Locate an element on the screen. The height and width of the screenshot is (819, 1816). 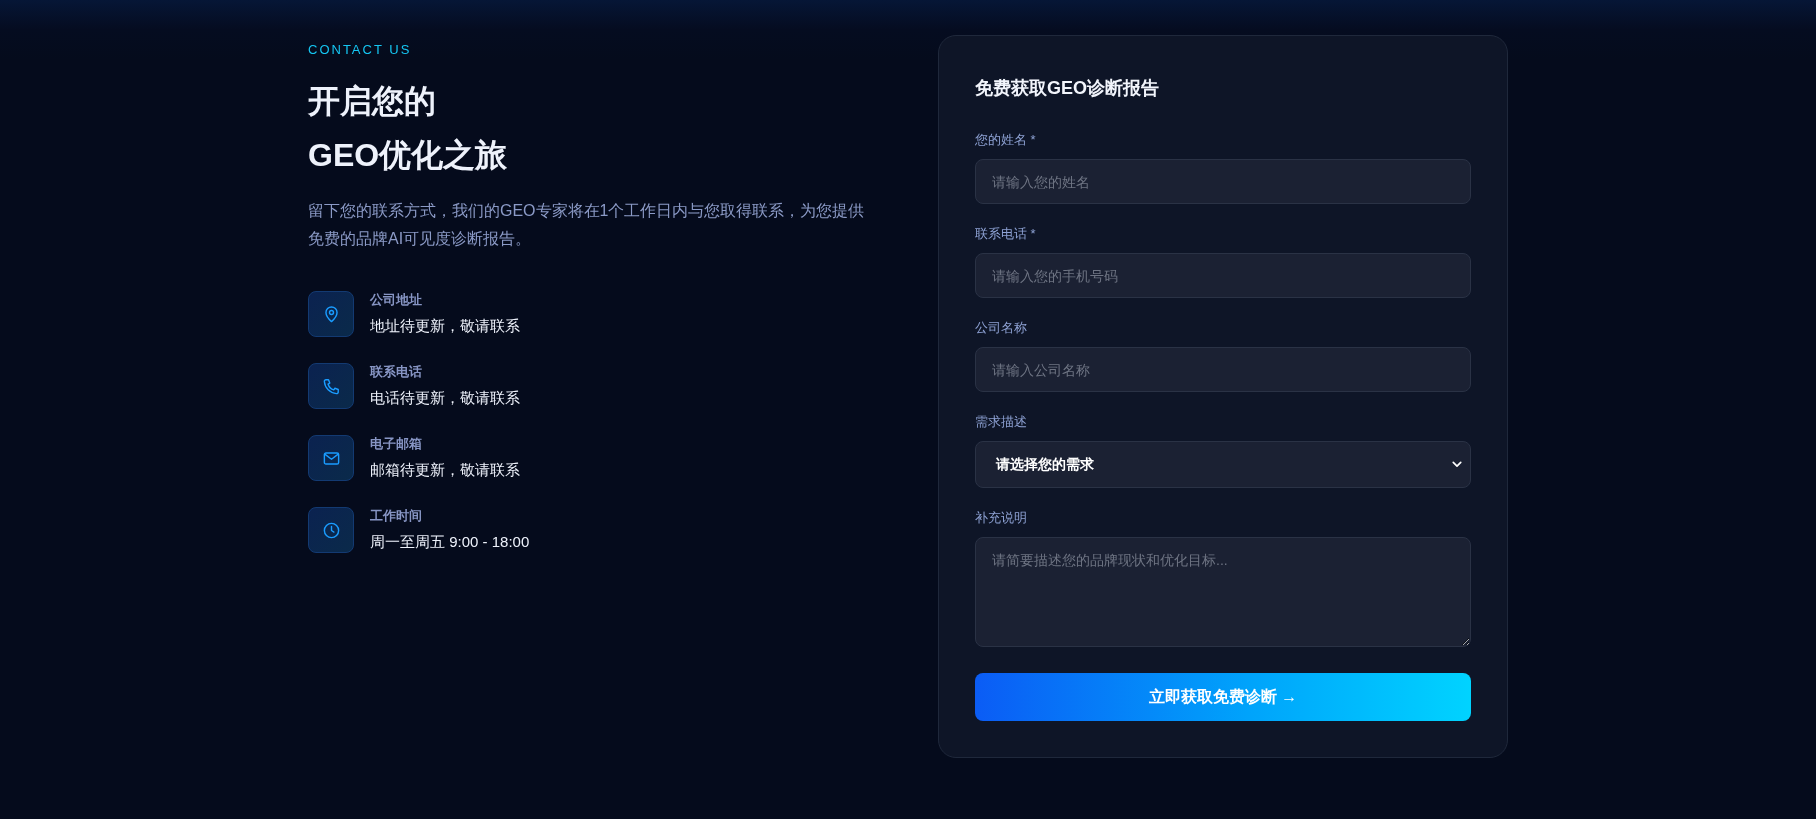
field-label: 您的姓名 * is located at coordinates (1005, 140).